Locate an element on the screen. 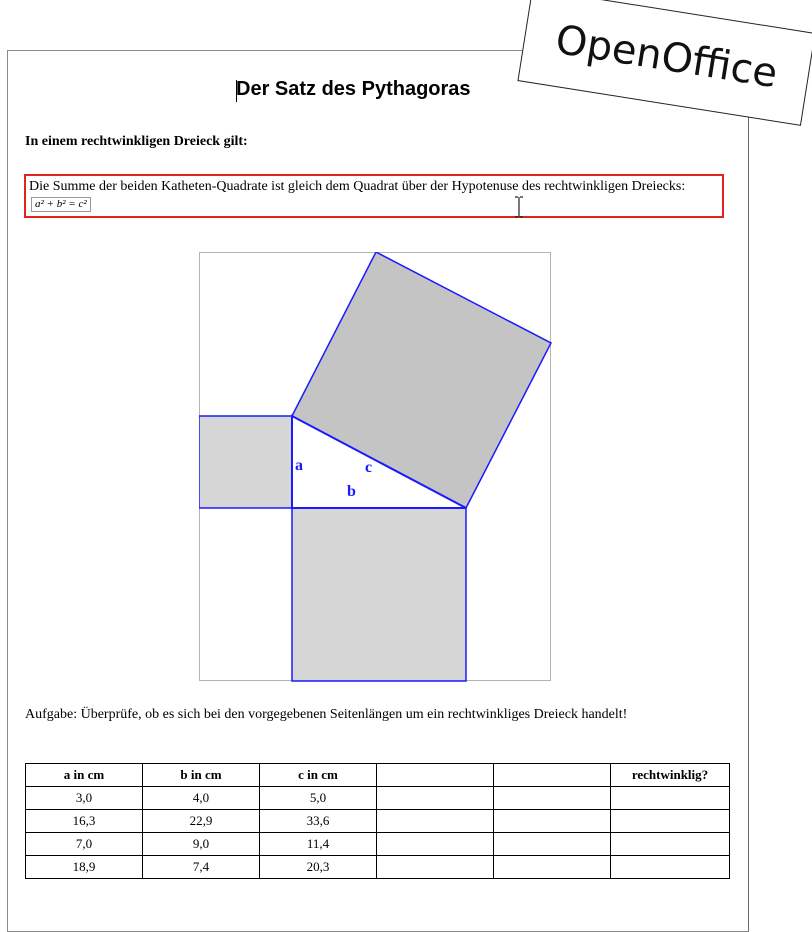  table-row: 18,9 7,4 20,3 is located at coordinates (377, 867).